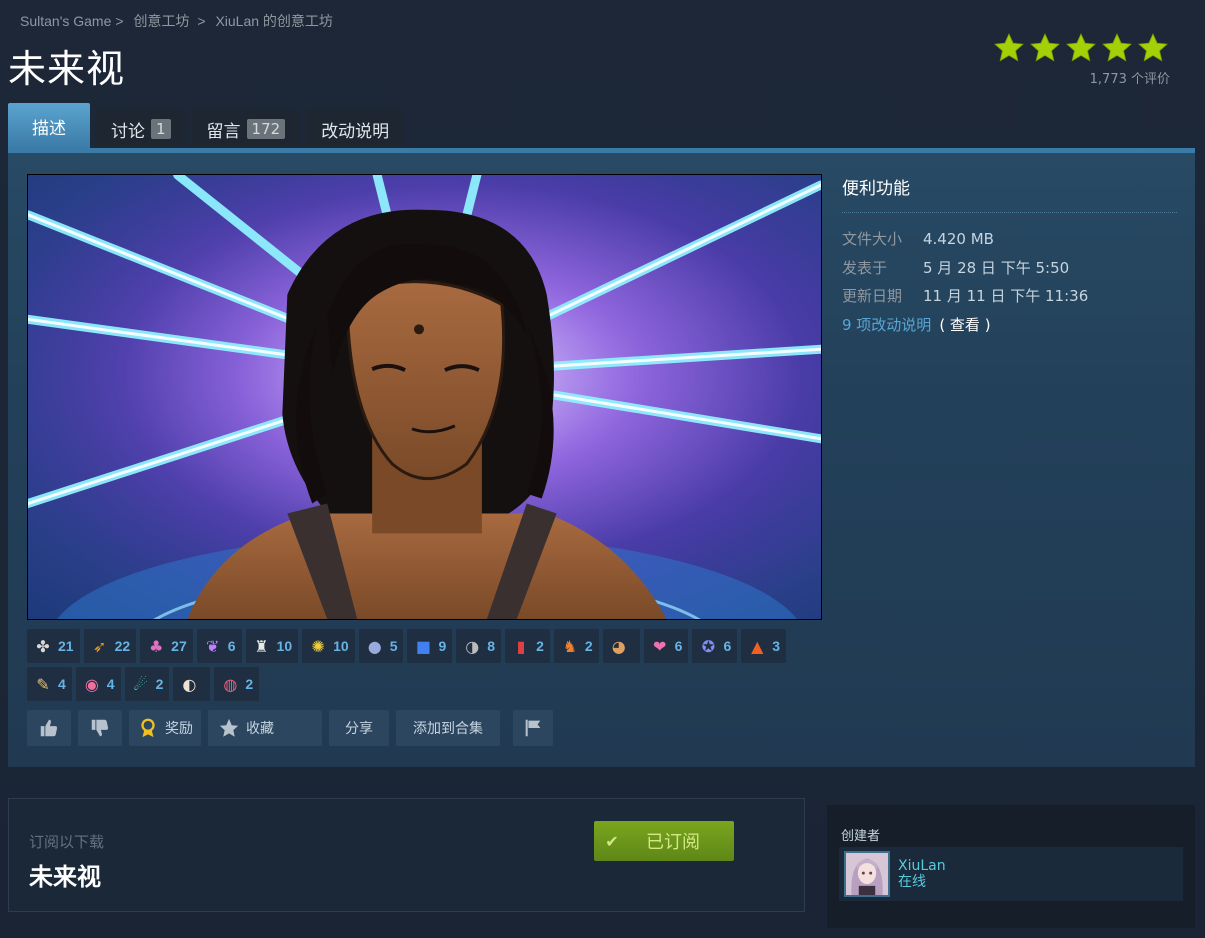  I want to click on action-bar: 奖励 收藏 分享 添加到合集, so click(290, 728).